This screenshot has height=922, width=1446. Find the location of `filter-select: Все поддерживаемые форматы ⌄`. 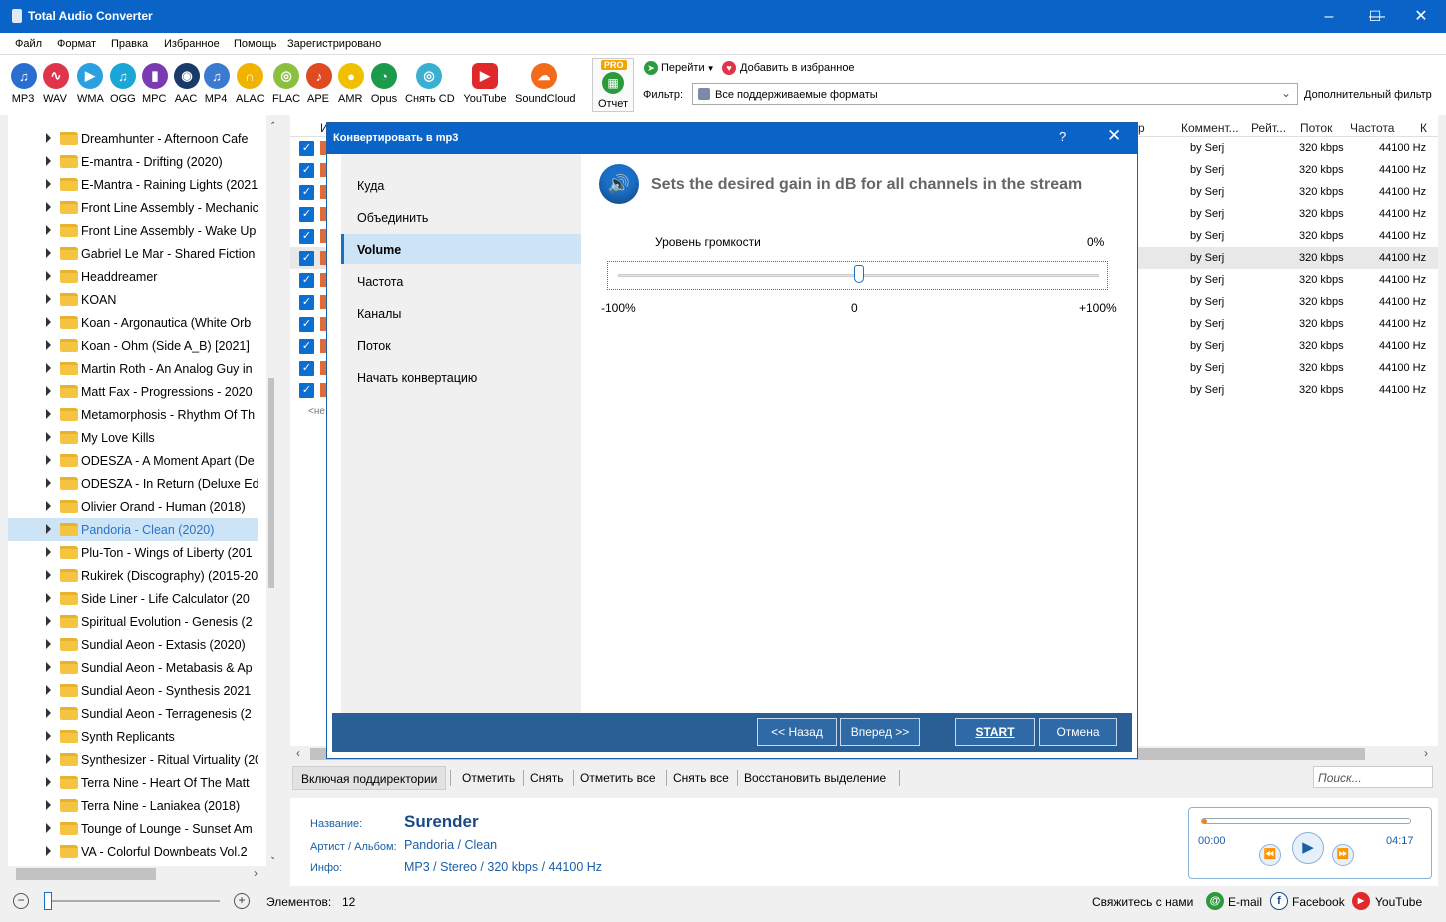

filter-select: Все поддерживаемые форматы ⌄ is located at coordinates (995, 94).